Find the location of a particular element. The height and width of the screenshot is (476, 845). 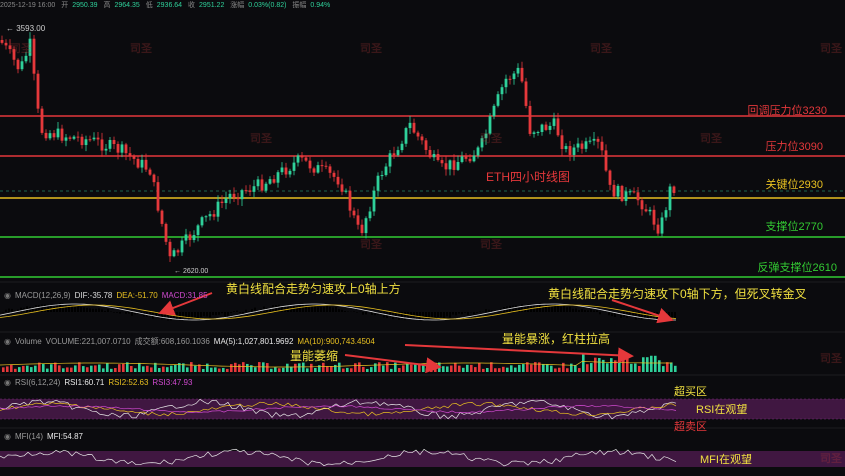

rsi-name: RSI(6,12,24) is located at coordinates (37, 382).